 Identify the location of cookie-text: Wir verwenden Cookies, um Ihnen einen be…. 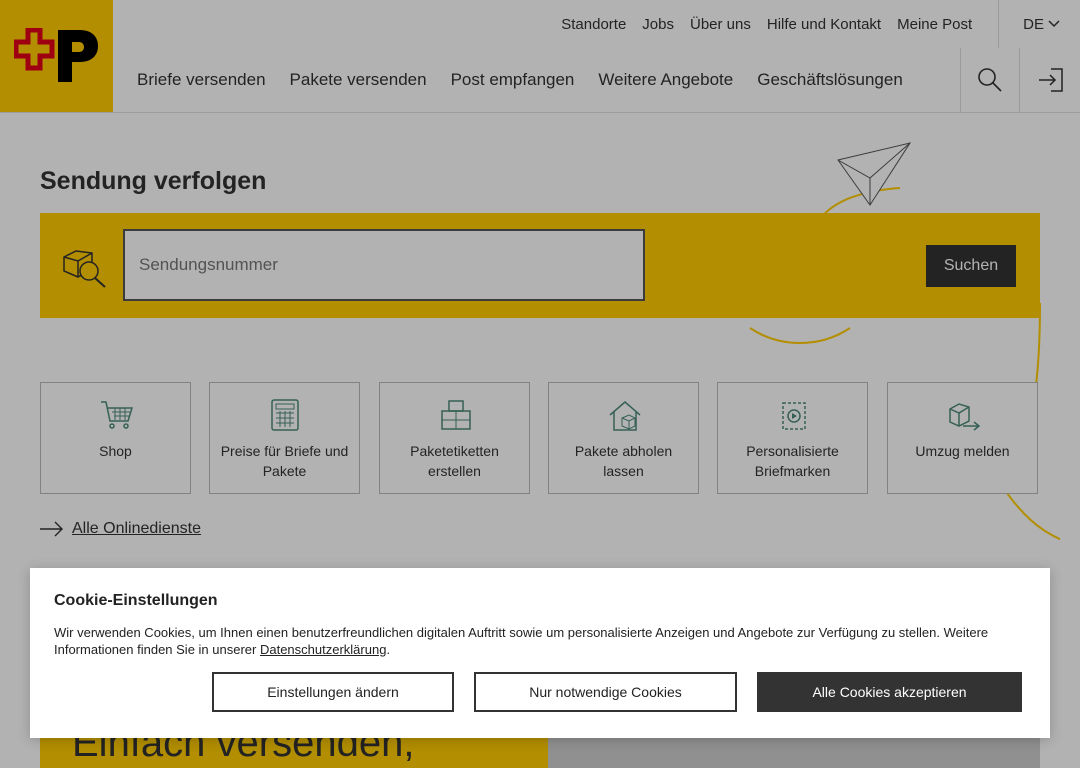
(541, 641).